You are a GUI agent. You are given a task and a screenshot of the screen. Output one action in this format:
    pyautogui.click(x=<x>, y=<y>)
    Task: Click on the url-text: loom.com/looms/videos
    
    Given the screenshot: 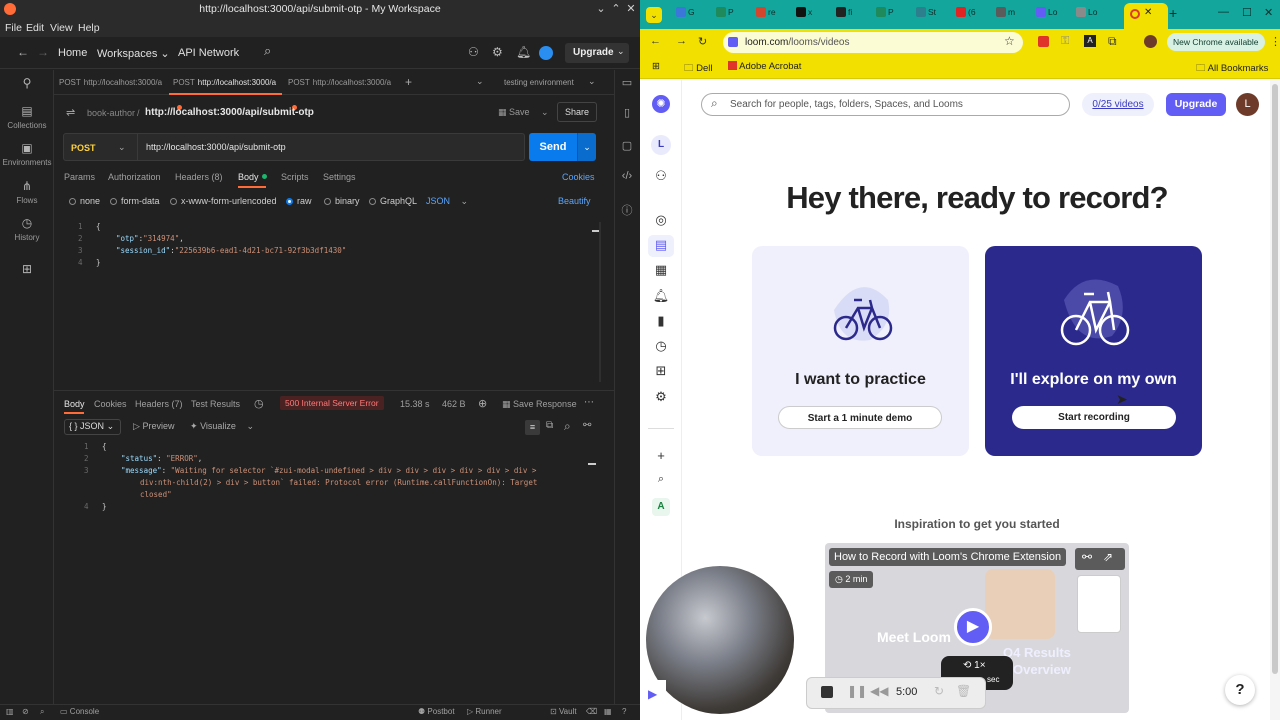 What is the action you would take?
    pyautogui.click(x=797, y=42)
    